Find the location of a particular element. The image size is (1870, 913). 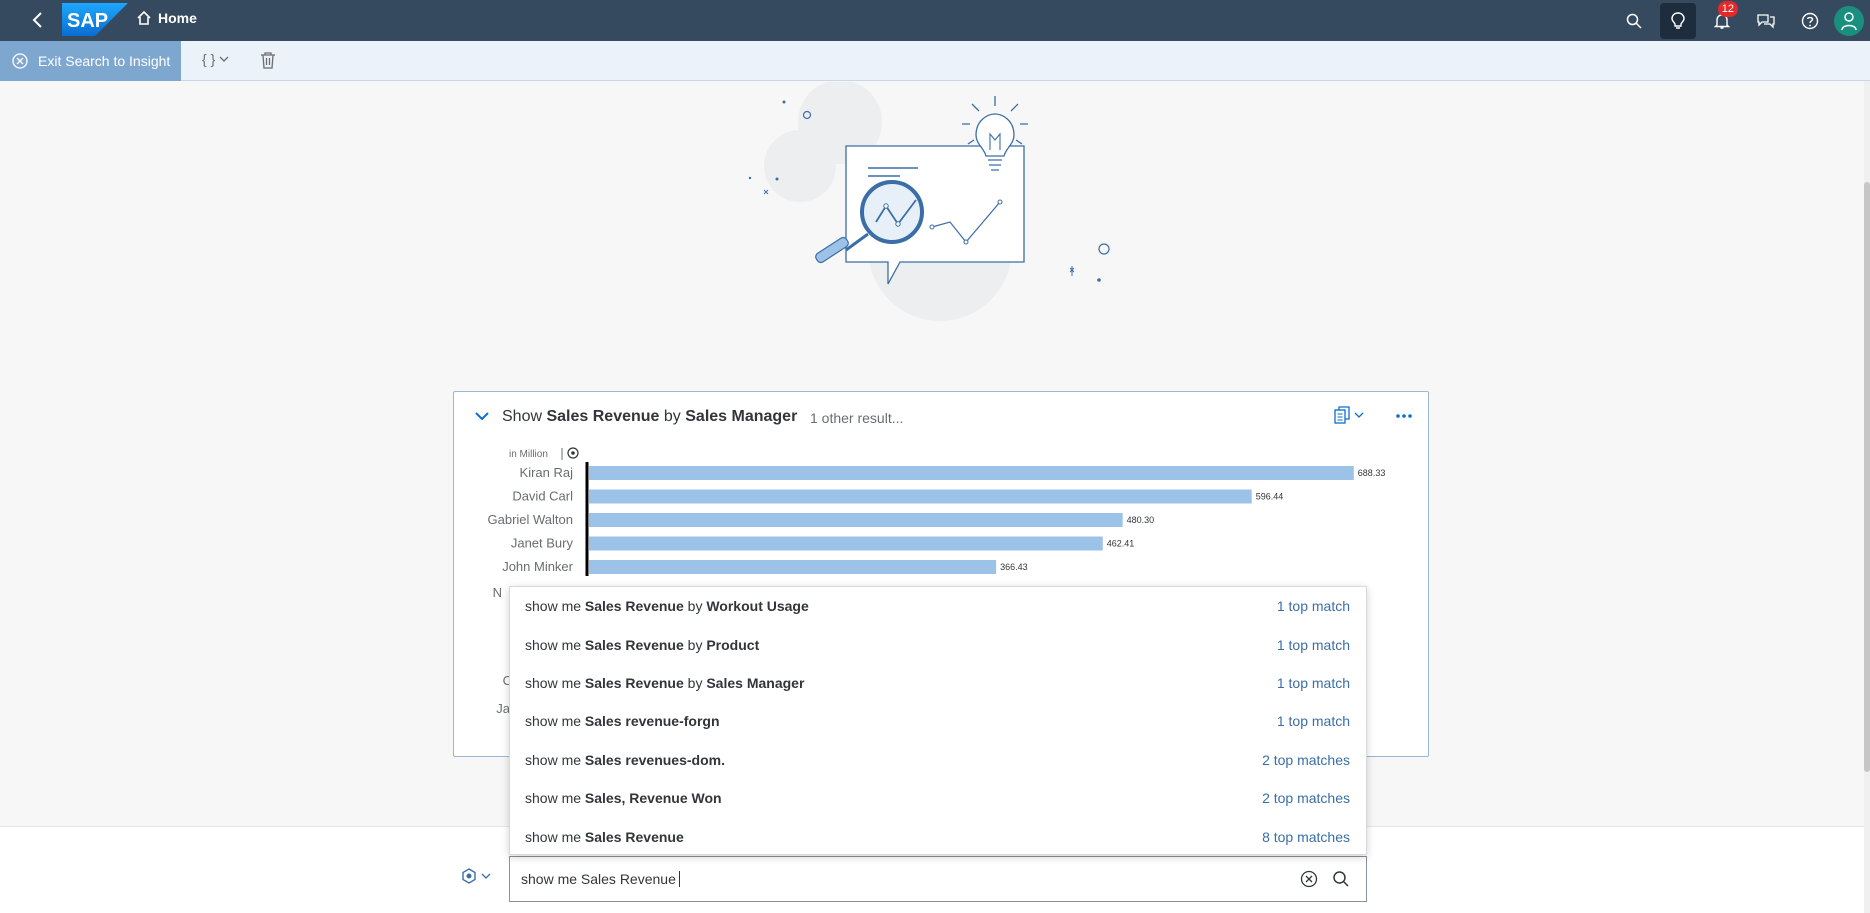

help-button is located at coordinates (1810, 21).